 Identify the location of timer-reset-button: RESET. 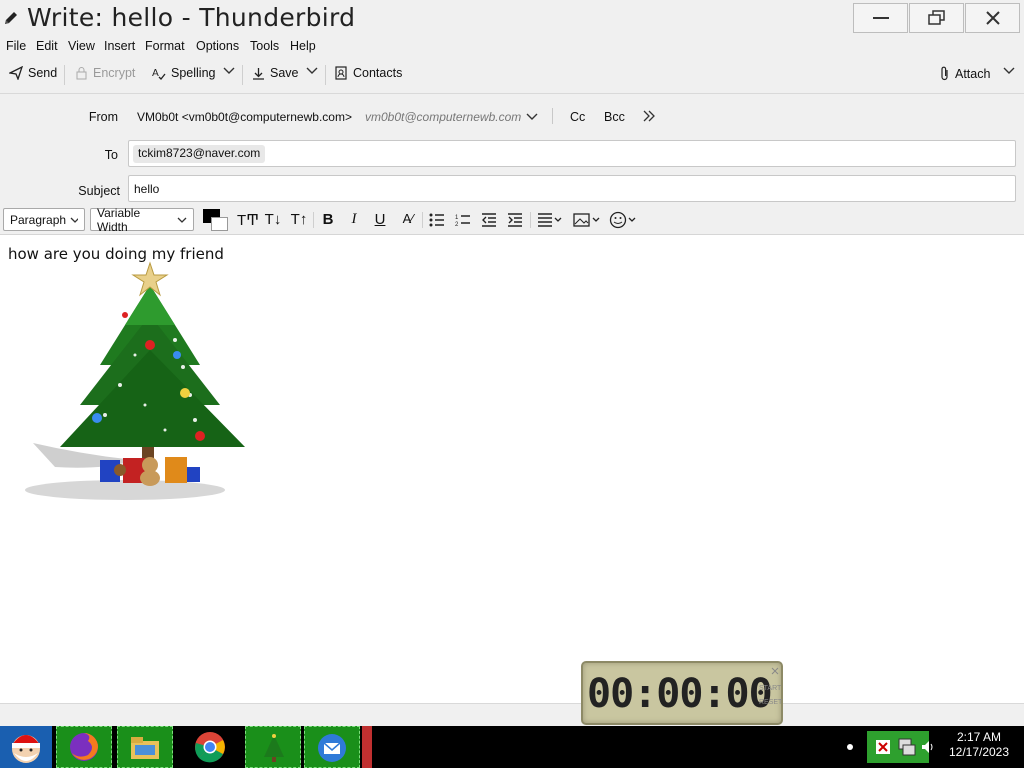
(770, 702).